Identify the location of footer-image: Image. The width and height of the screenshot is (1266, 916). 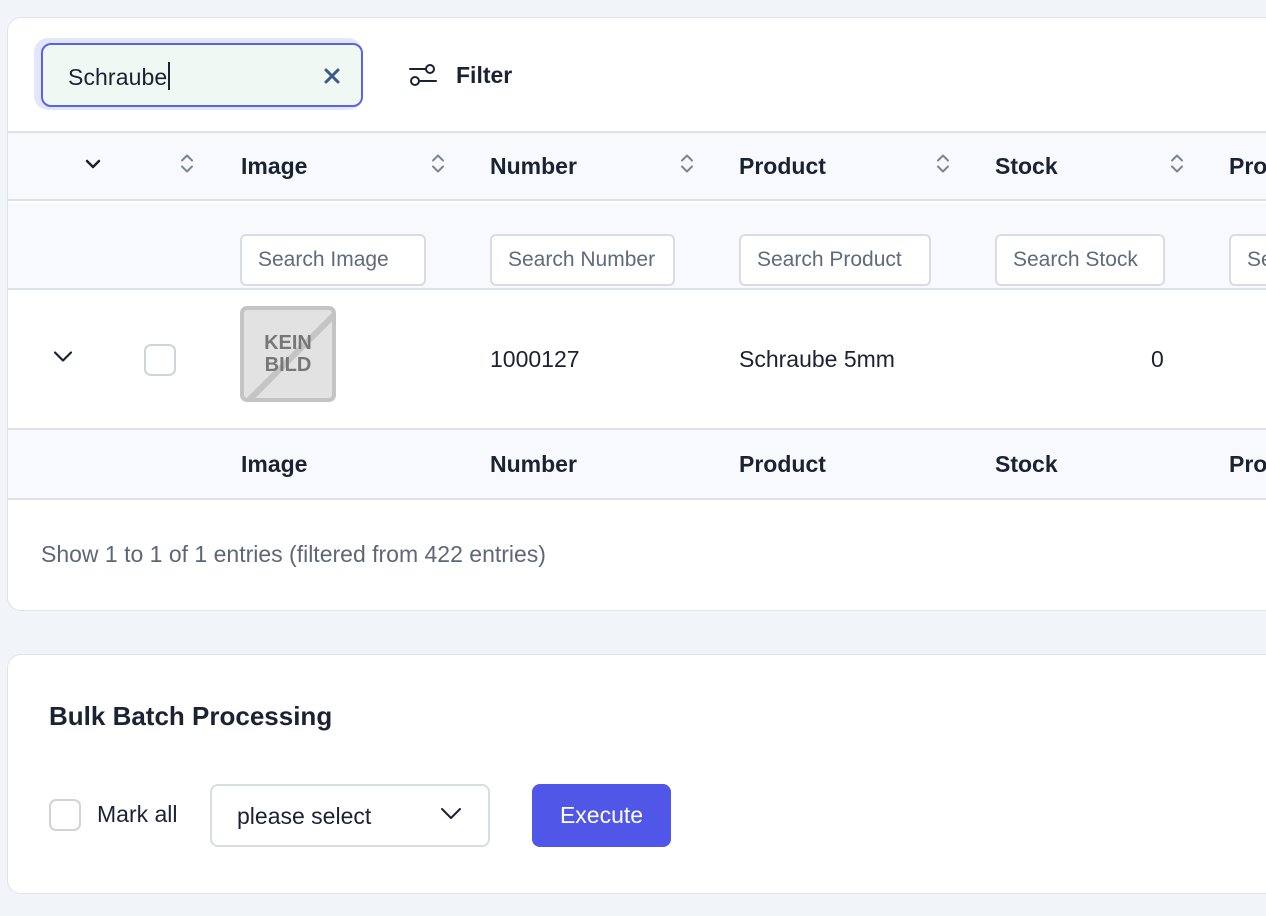
(274, 463).